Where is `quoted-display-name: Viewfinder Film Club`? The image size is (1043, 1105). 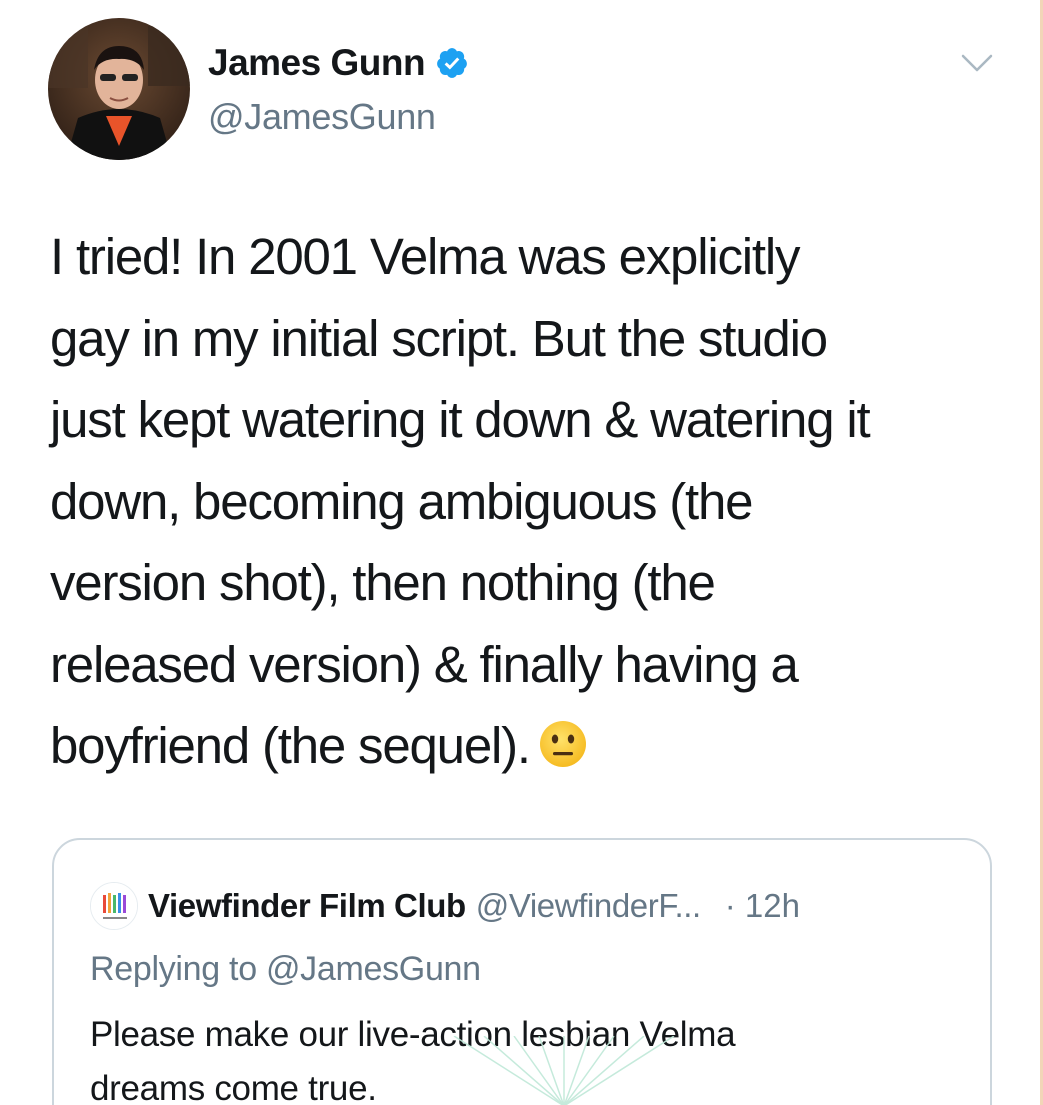
quoted-display-name: Viewfinder Film Club is located at coordinates (307, 906).